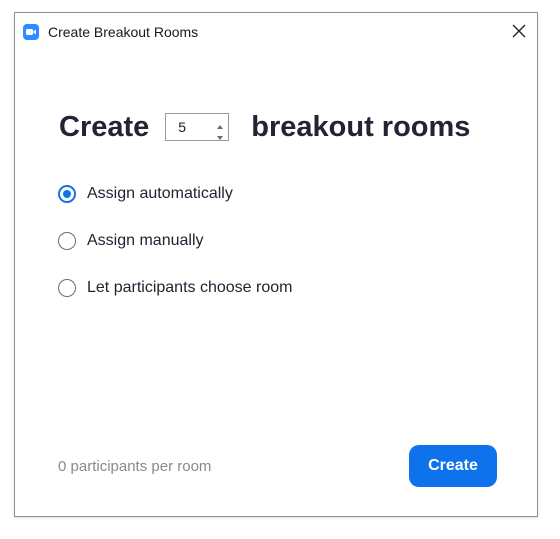  Describe the element at coordinates (182, 127) in the screenshot. I see `rooms-count-value: 5` at that location.